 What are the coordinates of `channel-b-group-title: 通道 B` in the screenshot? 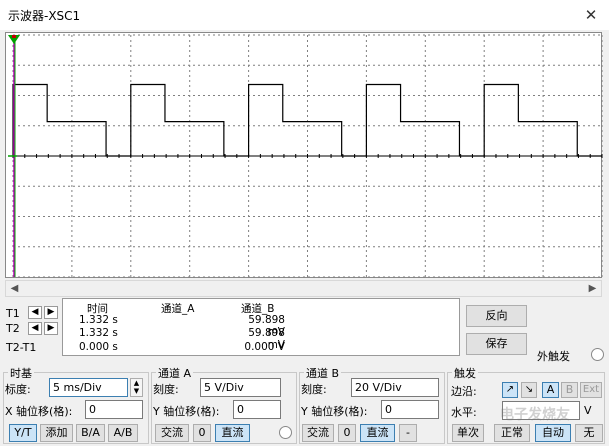 It's located at (323, 373).